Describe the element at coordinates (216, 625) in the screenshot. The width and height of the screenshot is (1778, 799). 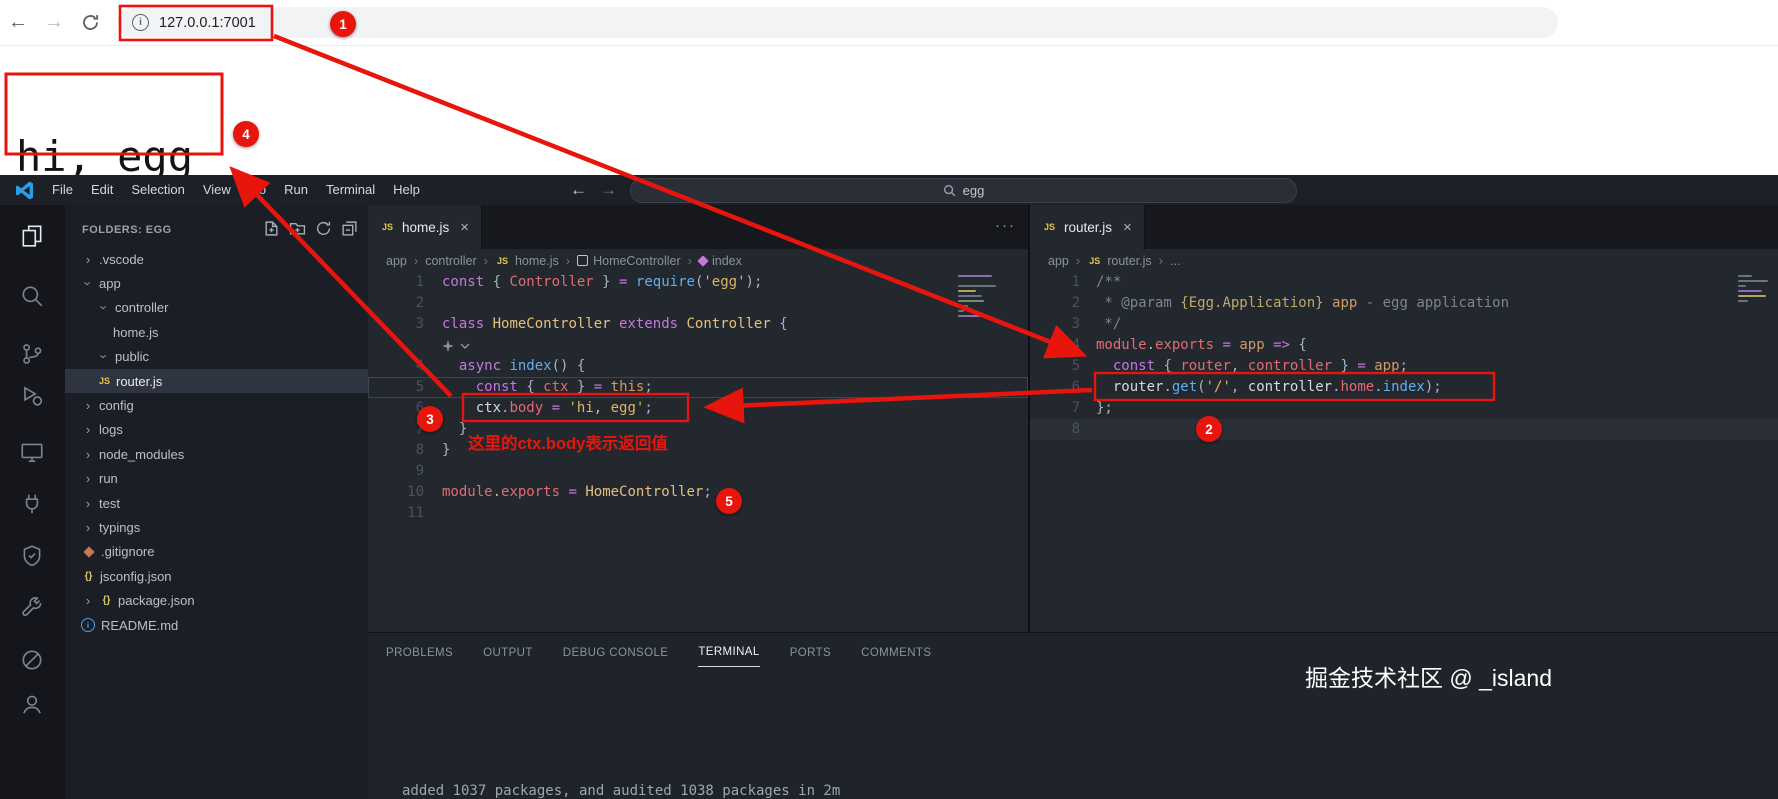
I see `sidebar-item-readme-md: i README.md` at that location.